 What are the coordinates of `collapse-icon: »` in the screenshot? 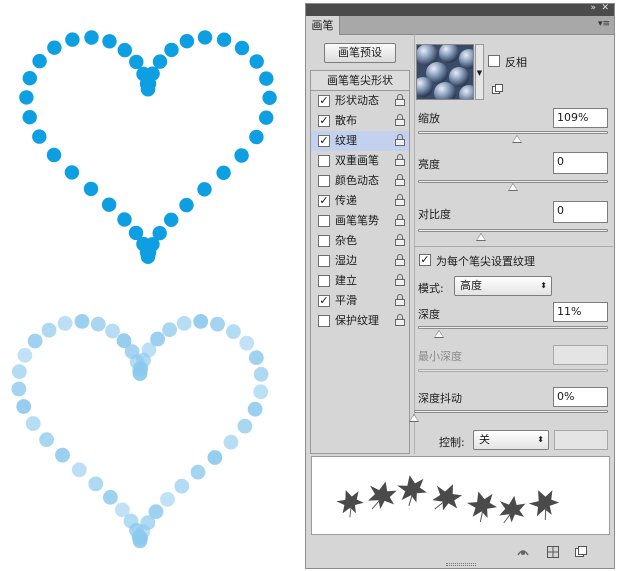 It's located at (593, 8).